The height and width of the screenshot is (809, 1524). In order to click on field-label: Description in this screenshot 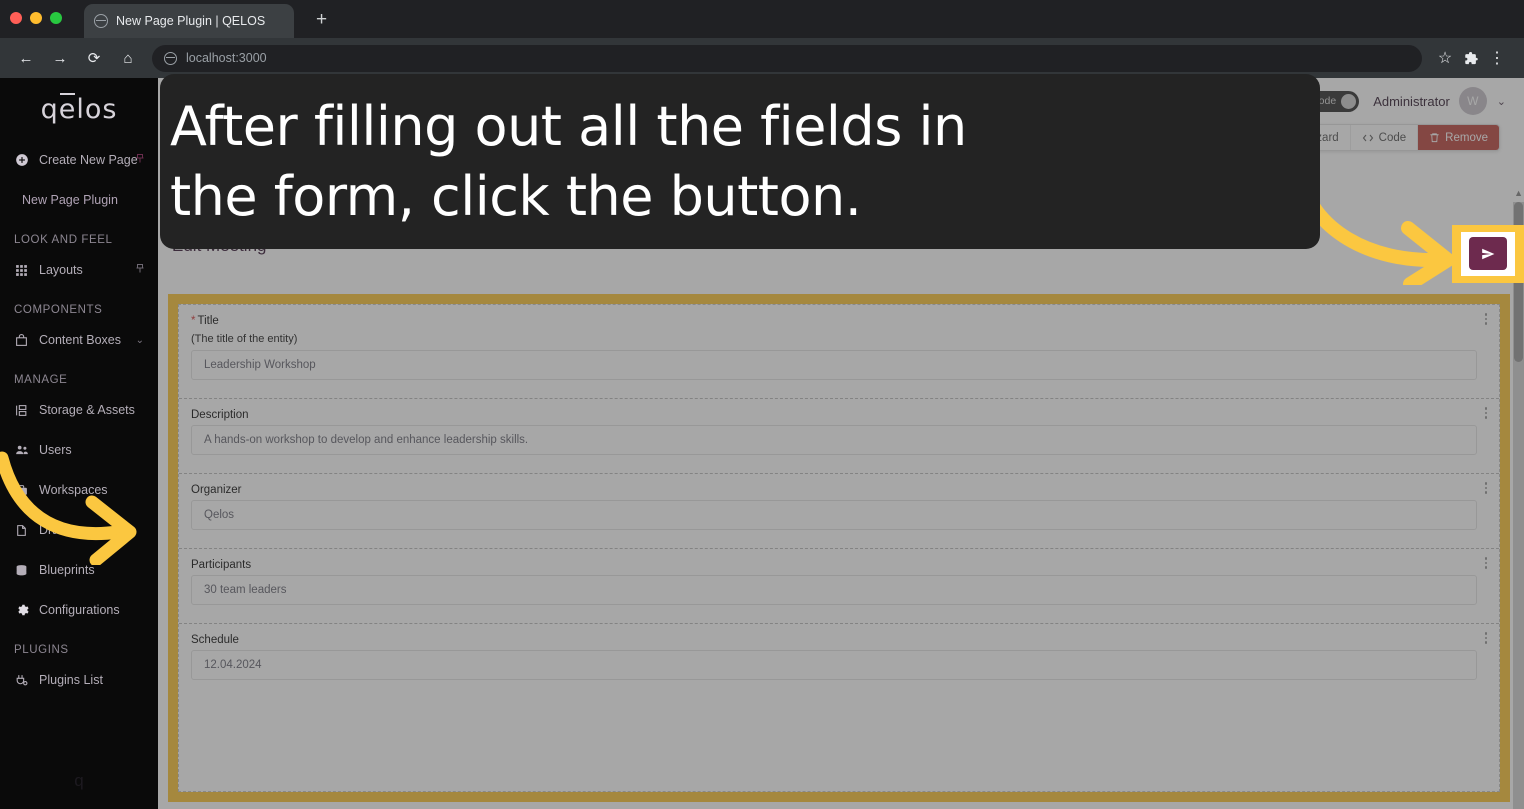, I will do `click(220, 415)`.